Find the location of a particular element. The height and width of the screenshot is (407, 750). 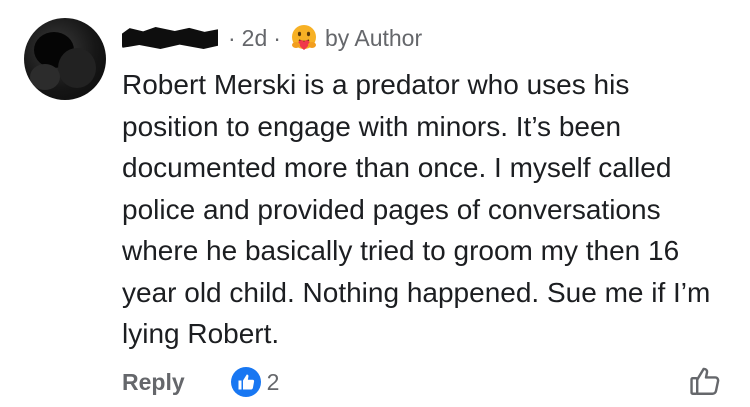

thumbs-up-outline-icon is located at coordinates (705, 381).